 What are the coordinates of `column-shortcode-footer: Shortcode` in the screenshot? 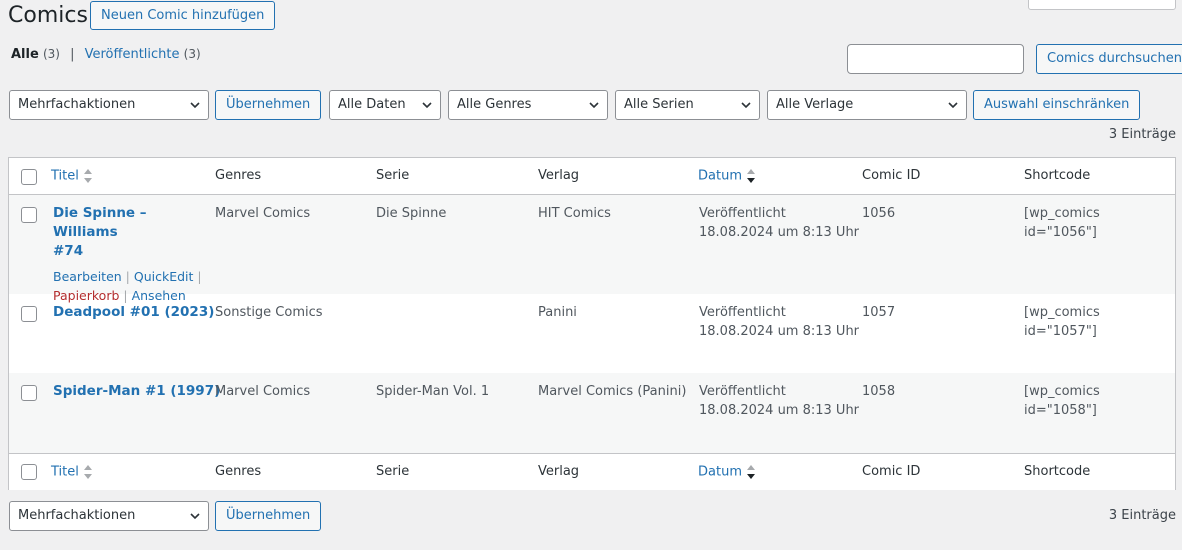 It's located at (1057, 471).